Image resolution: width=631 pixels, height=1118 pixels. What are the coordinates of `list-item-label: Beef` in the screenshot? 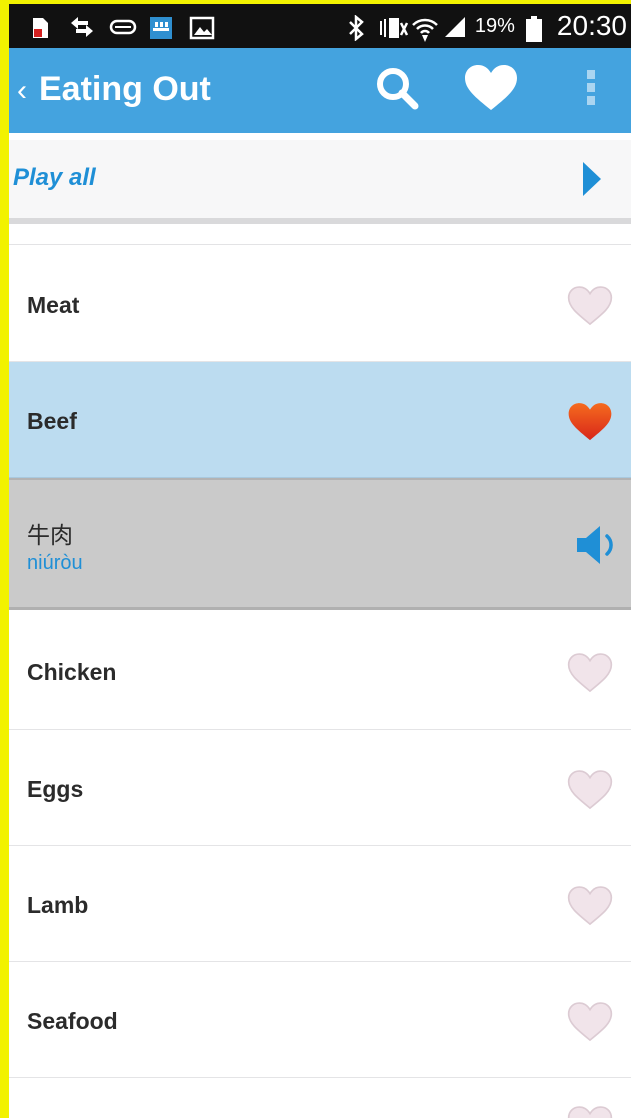 It's located at (52, 421).